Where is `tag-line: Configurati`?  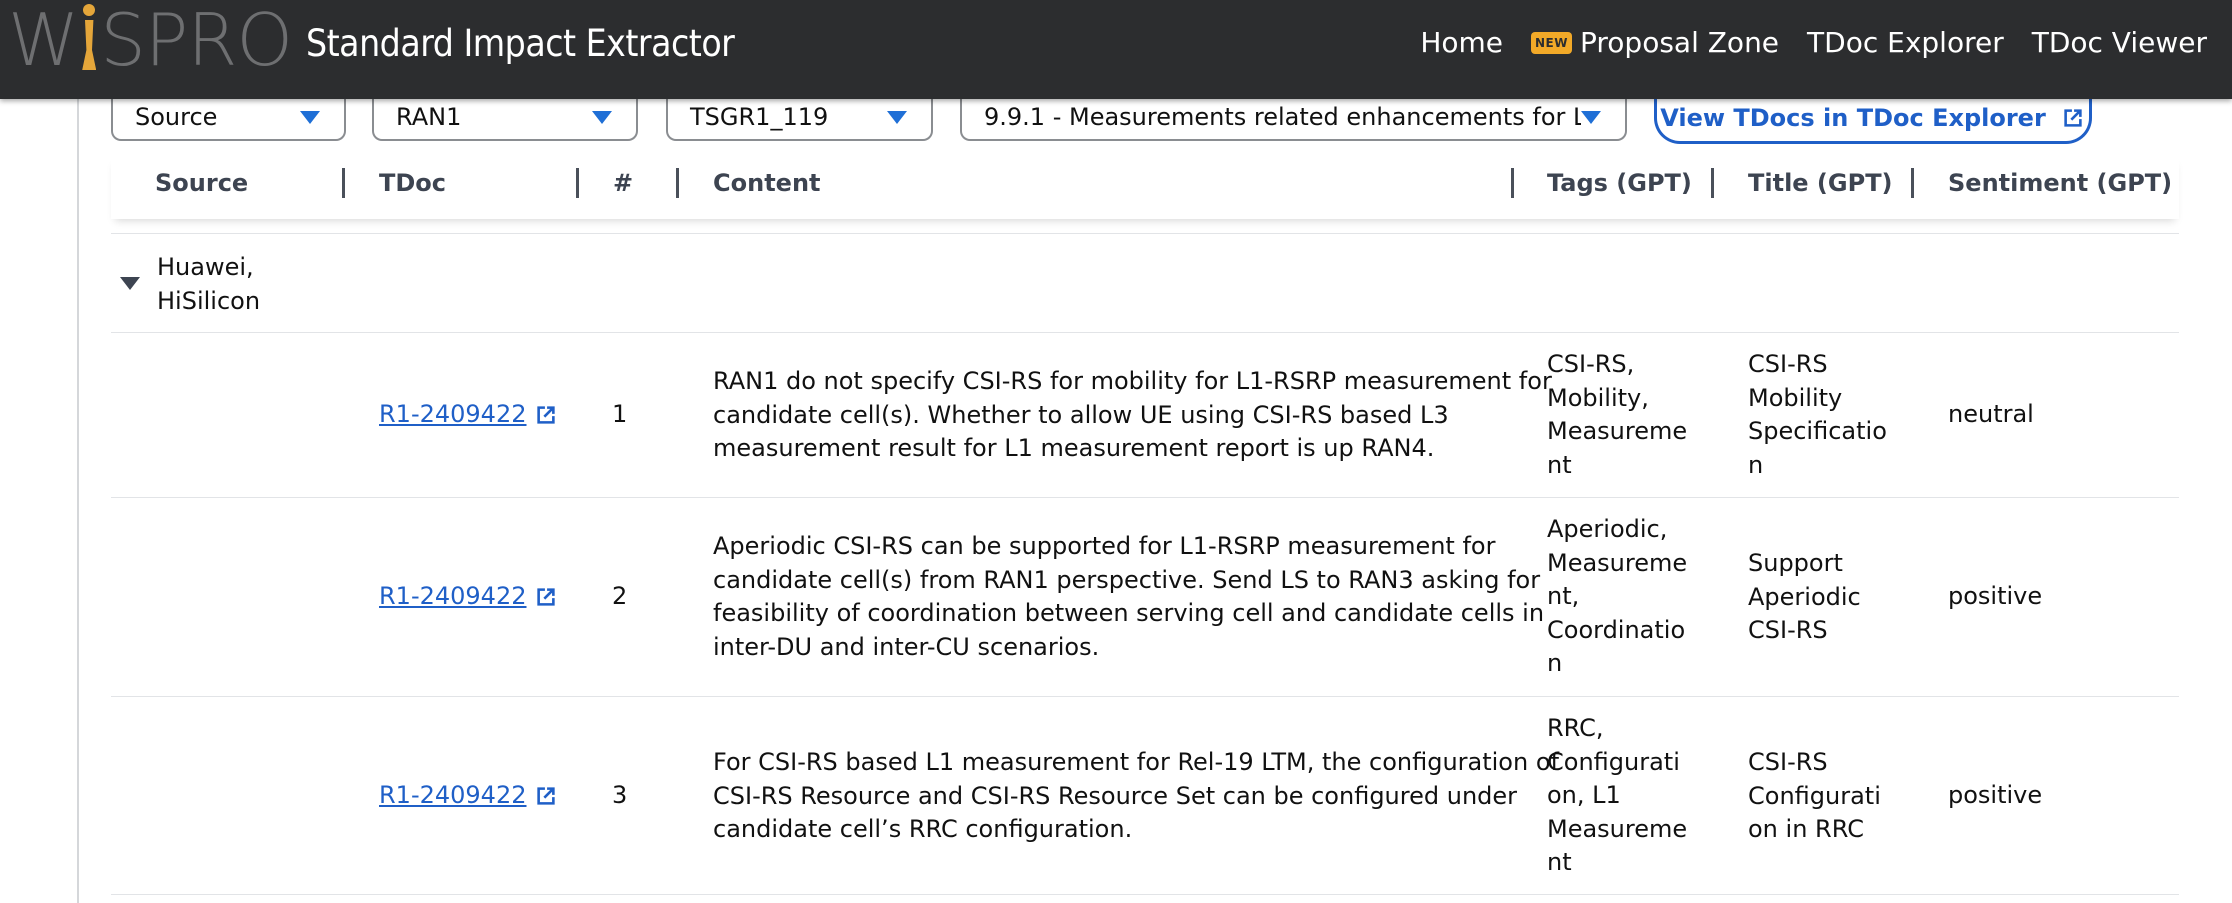 tag-line: Configurati is located at coordinates (1613, 761).